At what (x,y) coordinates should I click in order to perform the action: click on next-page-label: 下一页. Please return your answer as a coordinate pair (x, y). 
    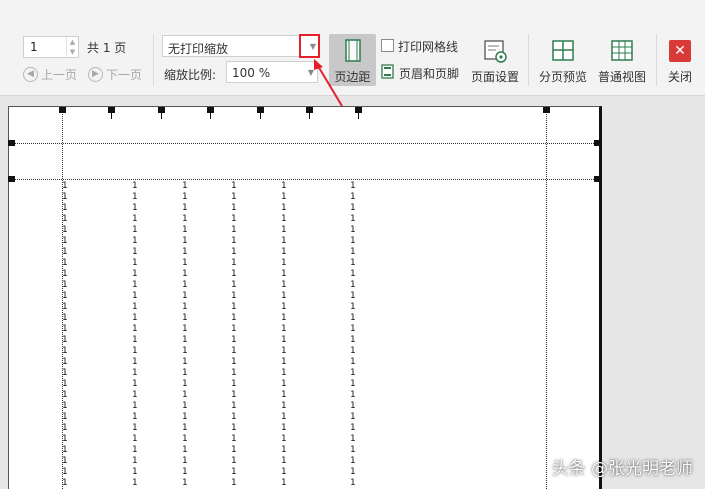
    Looking at the image, I should click on (124, 74).